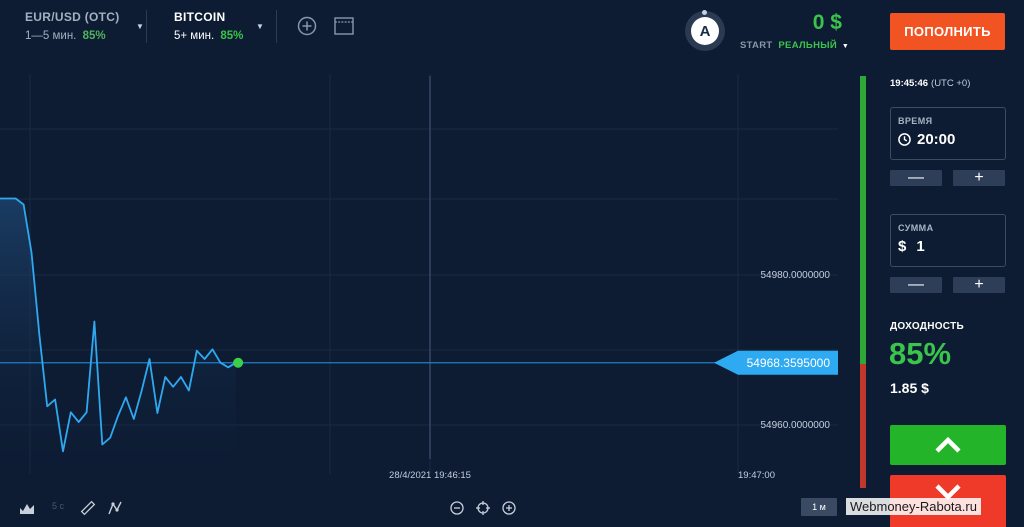 The width and height of the screenshot is (1024, 527). What do you see at coordinates (913, 506) in the screenshot?
I see `watermark: Webmoney-Rabota.ru` at bounding box center [913, 506].